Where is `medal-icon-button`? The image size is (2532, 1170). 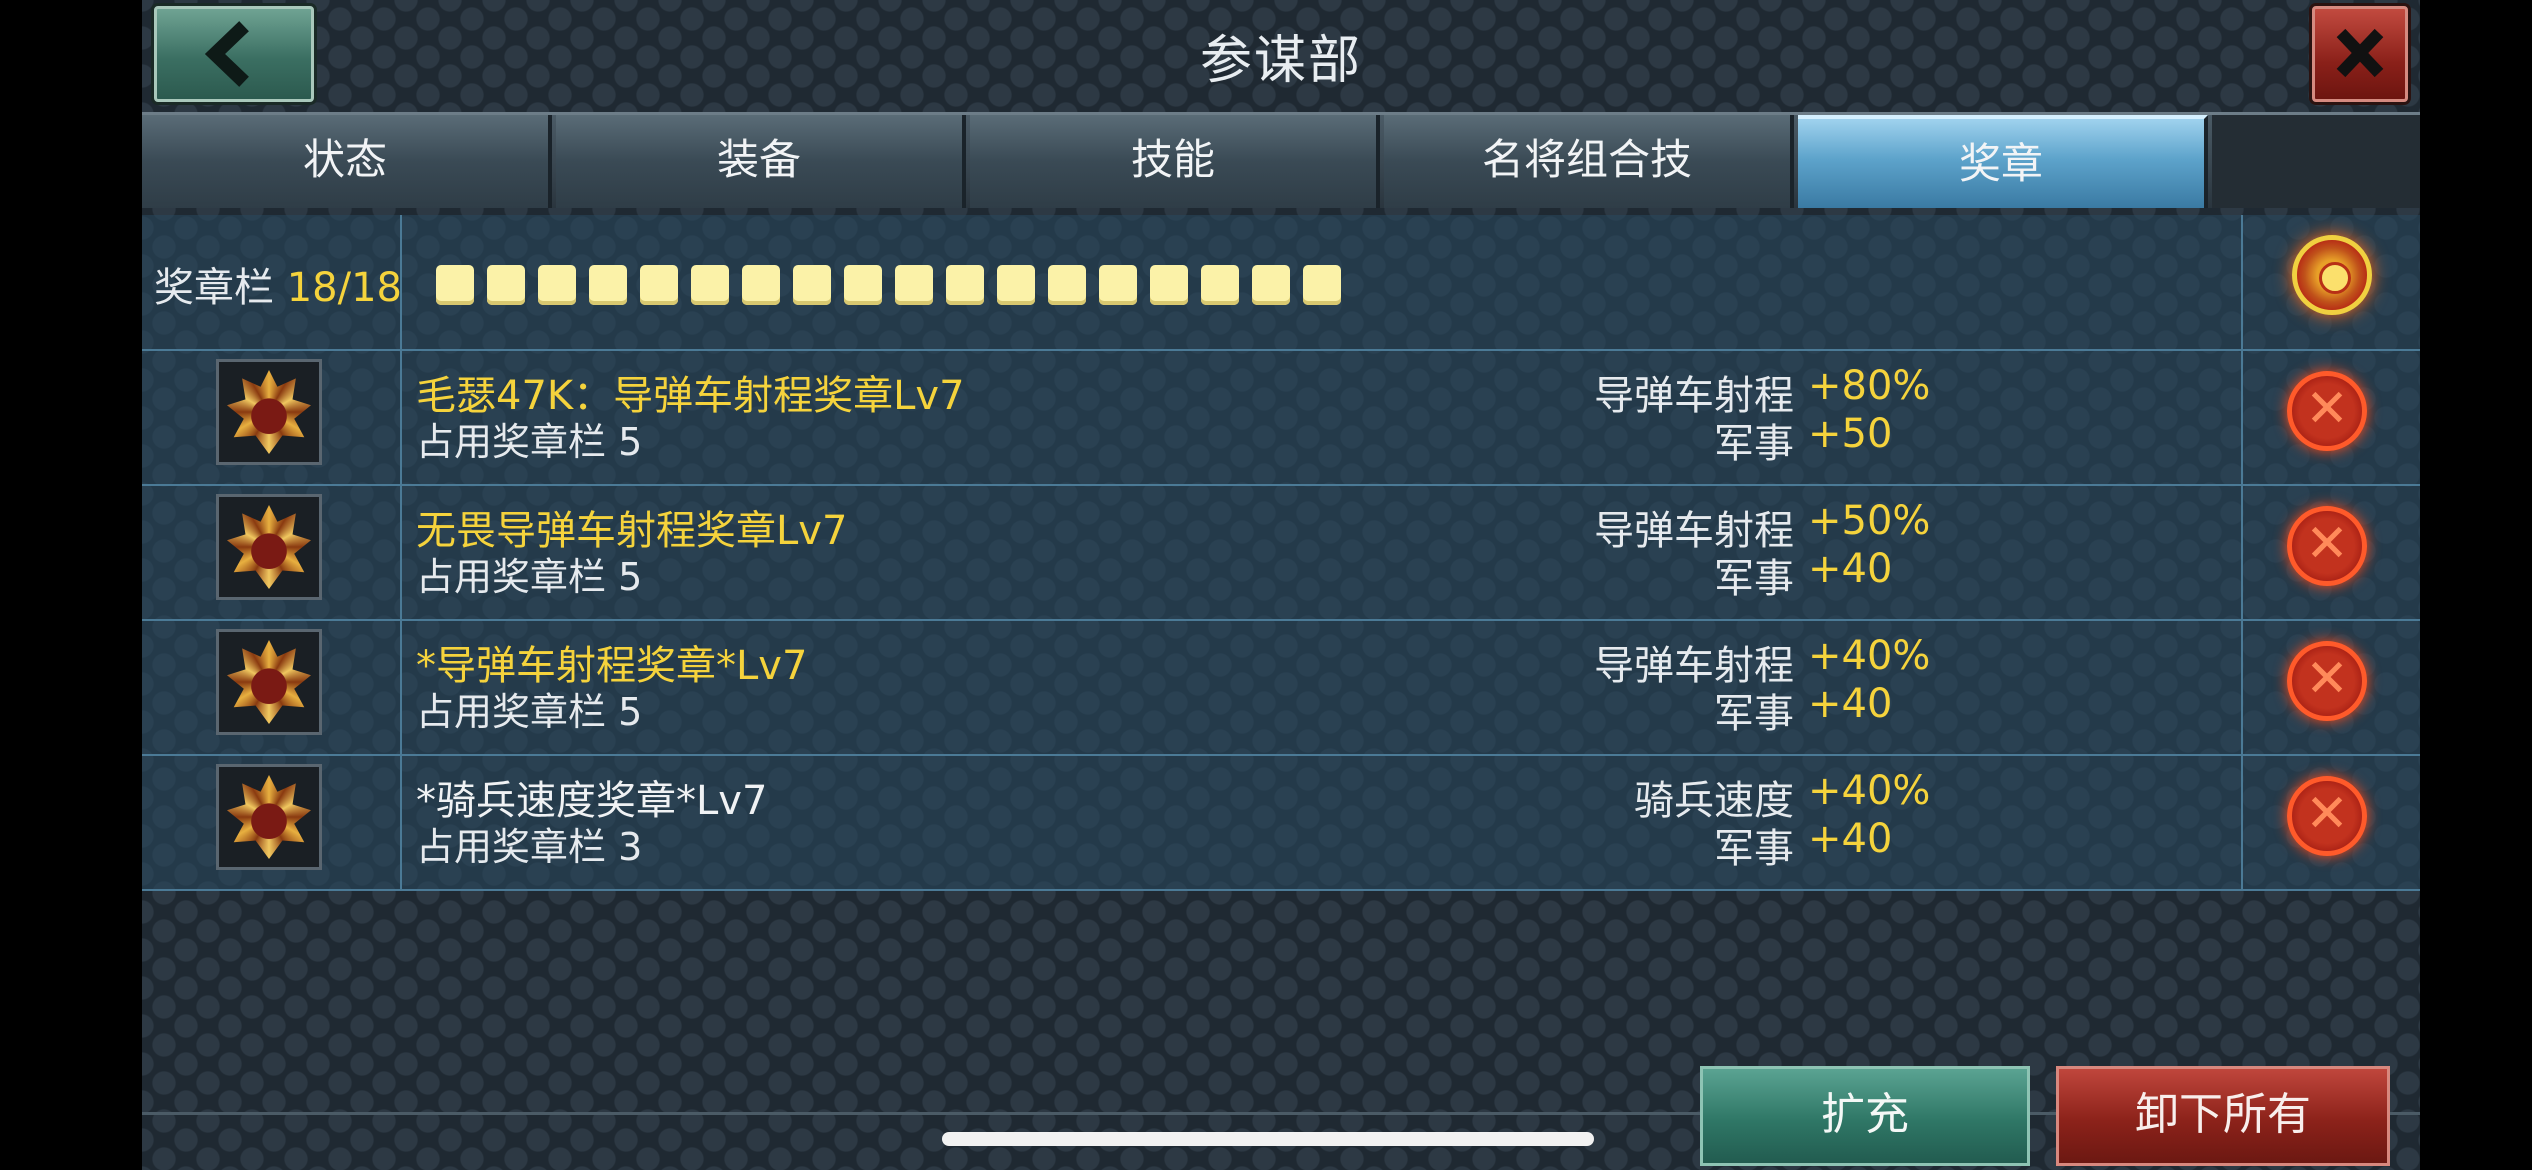
medal-icon-button is located at coordinates (2332, 275).